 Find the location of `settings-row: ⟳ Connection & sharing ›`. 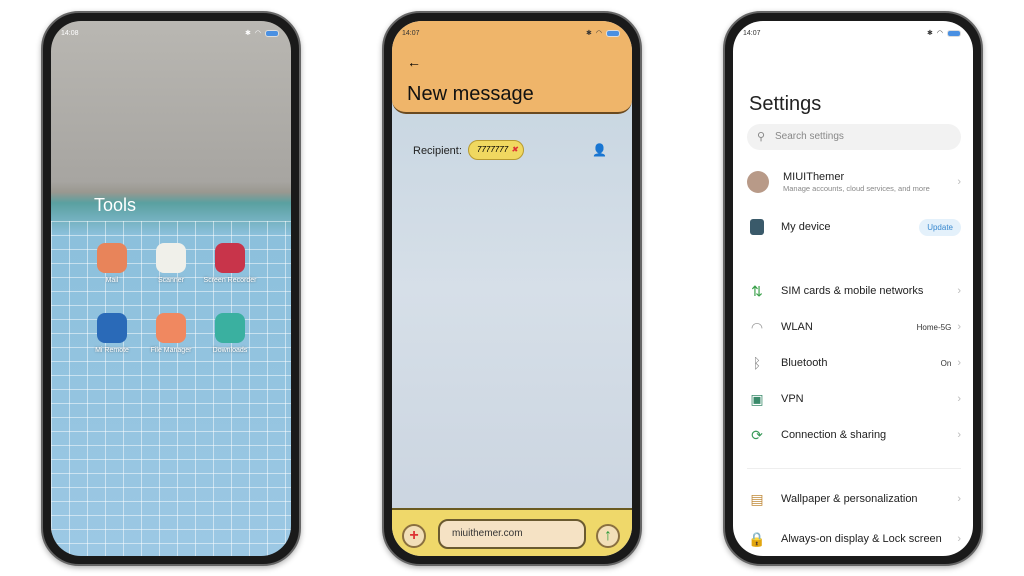

settings-row: ⟳ Connection & sharing › is located at coordinates (854, 435).